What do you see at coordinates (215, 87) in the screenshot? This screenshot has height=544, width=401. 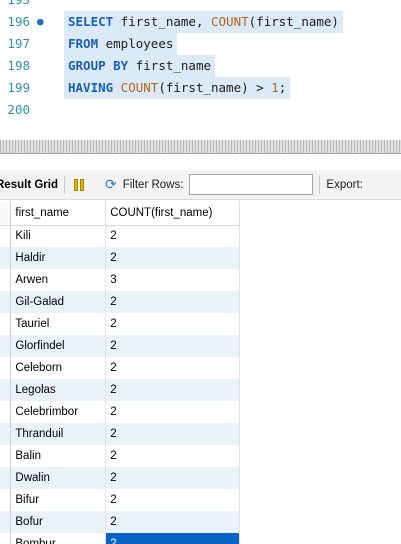 I see `code-token: (first_name) >` at bounding box center [215, 87].